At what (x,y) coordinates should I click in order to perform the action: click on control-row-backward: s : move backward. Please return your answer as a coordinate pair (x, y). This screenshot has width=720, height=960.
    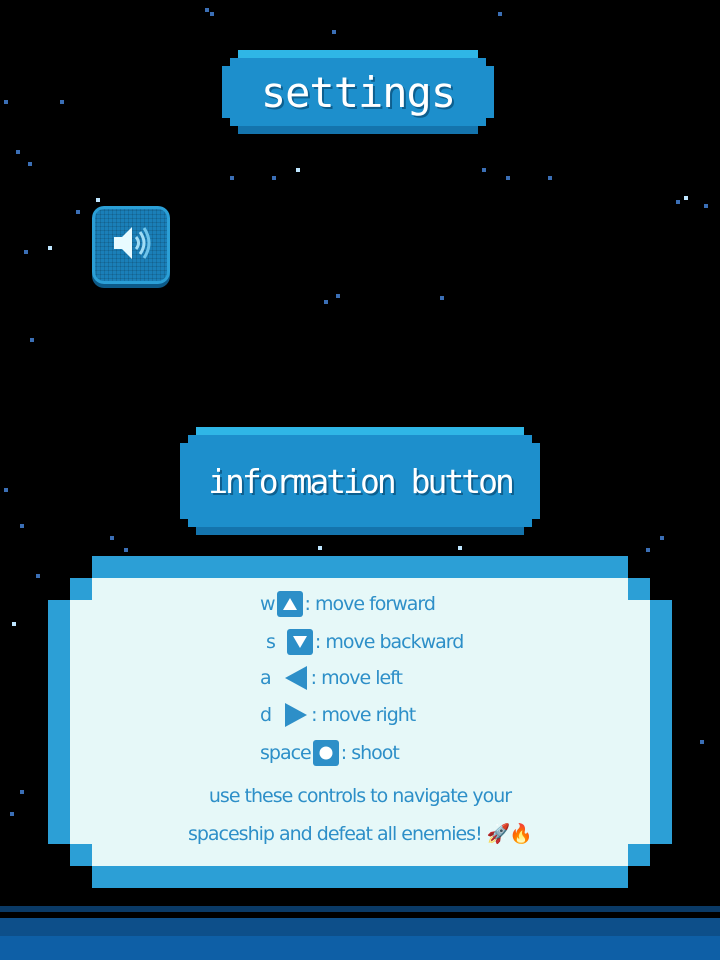
    Looking at the image, I should click on (365, 642).